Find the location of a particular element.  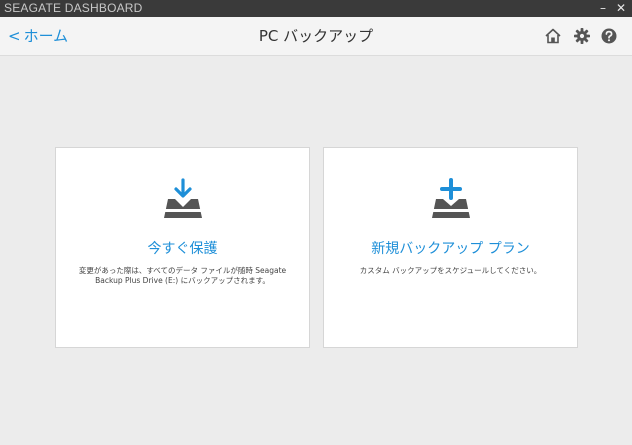

gear-icon is located at coordinates (582, 36).